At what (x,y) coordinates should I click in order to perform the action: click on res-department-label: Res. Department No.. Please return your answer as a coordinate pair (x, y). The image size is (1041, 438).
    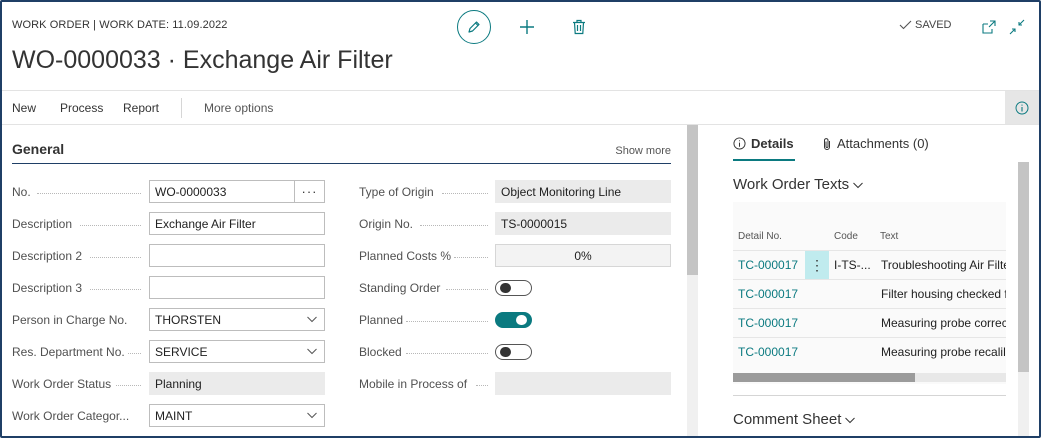
    Looking at the image, I should click on (68, 352).